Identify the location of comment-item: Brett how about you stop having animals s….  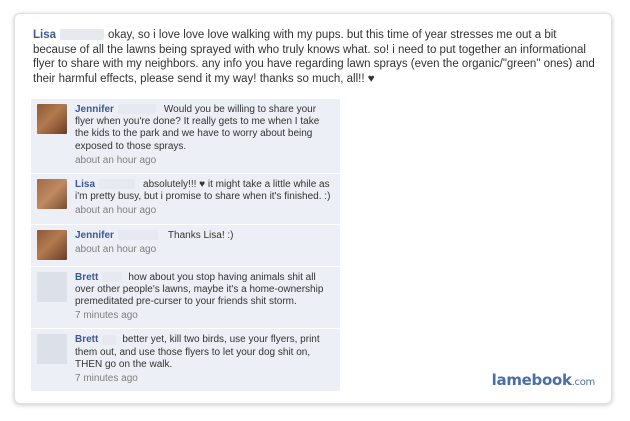
(185, 298).